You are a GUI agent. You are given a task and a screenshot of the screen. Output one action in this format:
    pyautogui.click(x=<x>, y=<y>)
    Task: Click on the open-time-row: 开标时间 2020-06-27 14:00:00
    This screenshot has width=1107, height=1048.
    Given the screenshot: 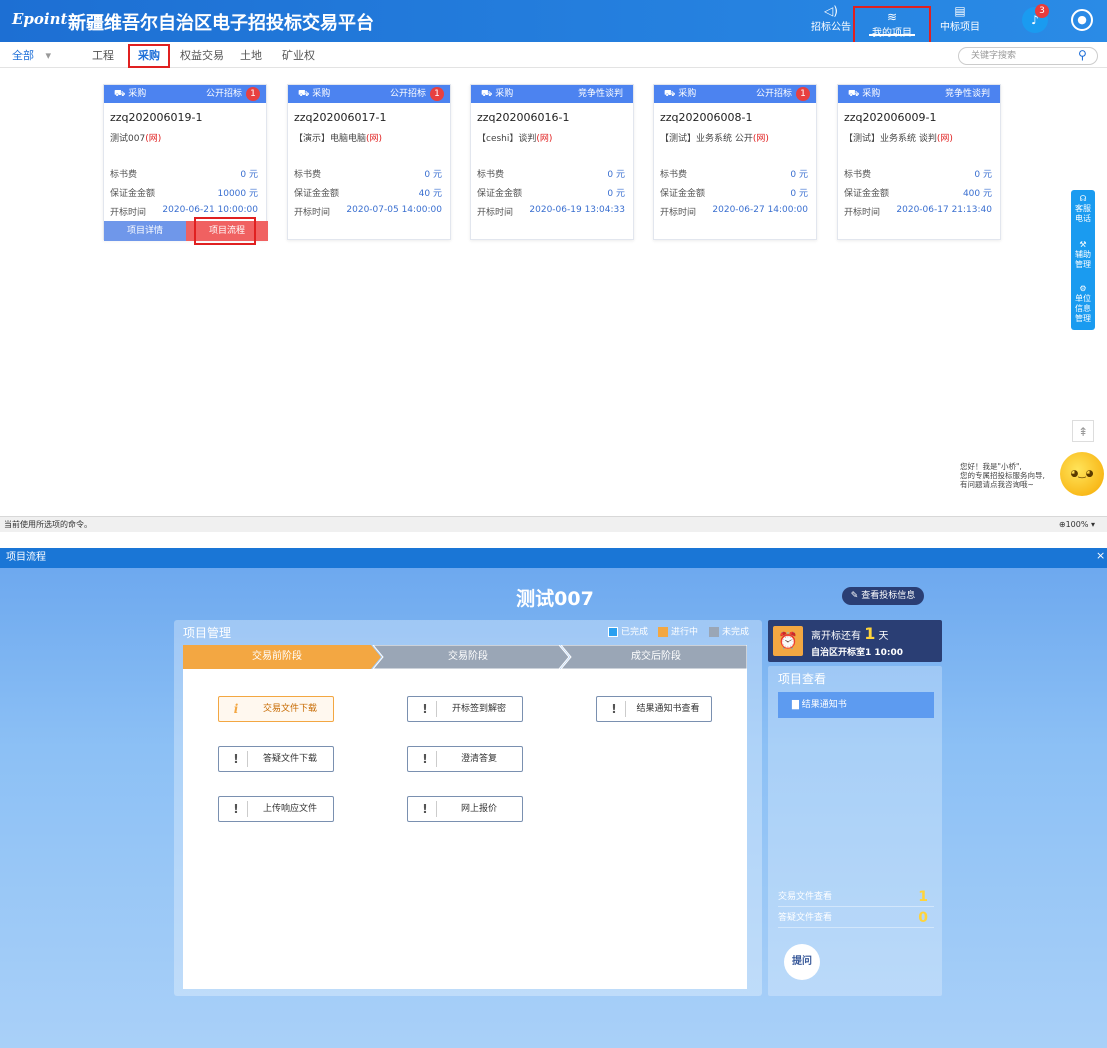 What is the action you would take?
    pyautogui.click(x=734, y=211)
    